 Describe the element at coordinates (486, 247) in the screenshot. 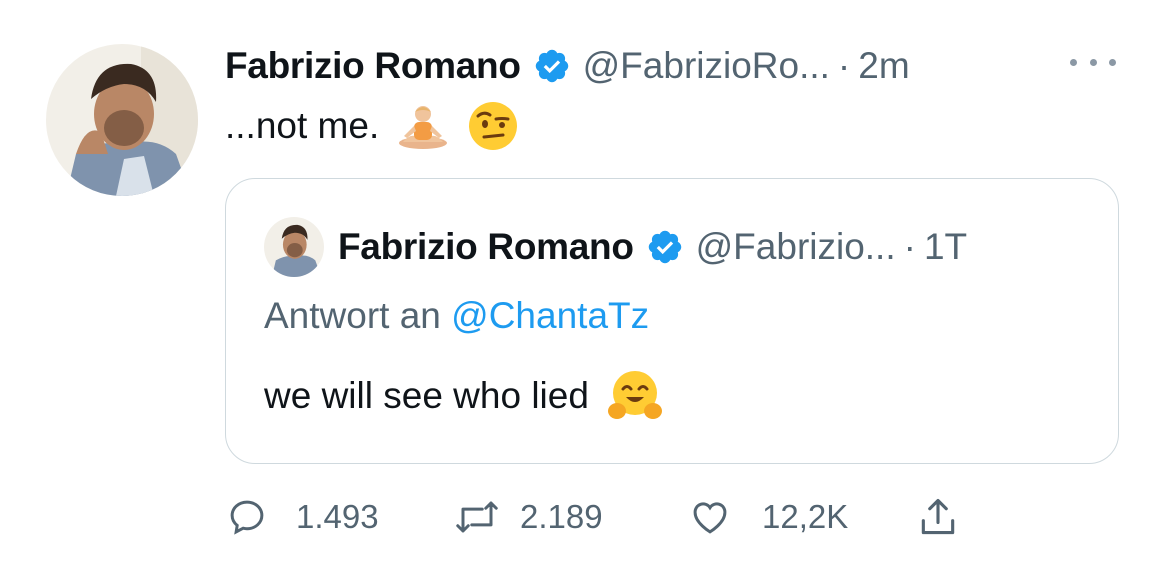

I see `quoted-author-name: Fabrizio Romano` at that location.